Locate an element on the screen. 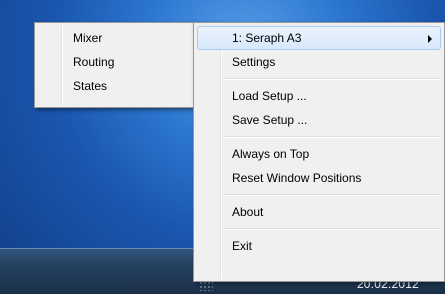 This screenshot has width=445, height=294. menu-item-settings: Settings is located at coordinates (319, 62).